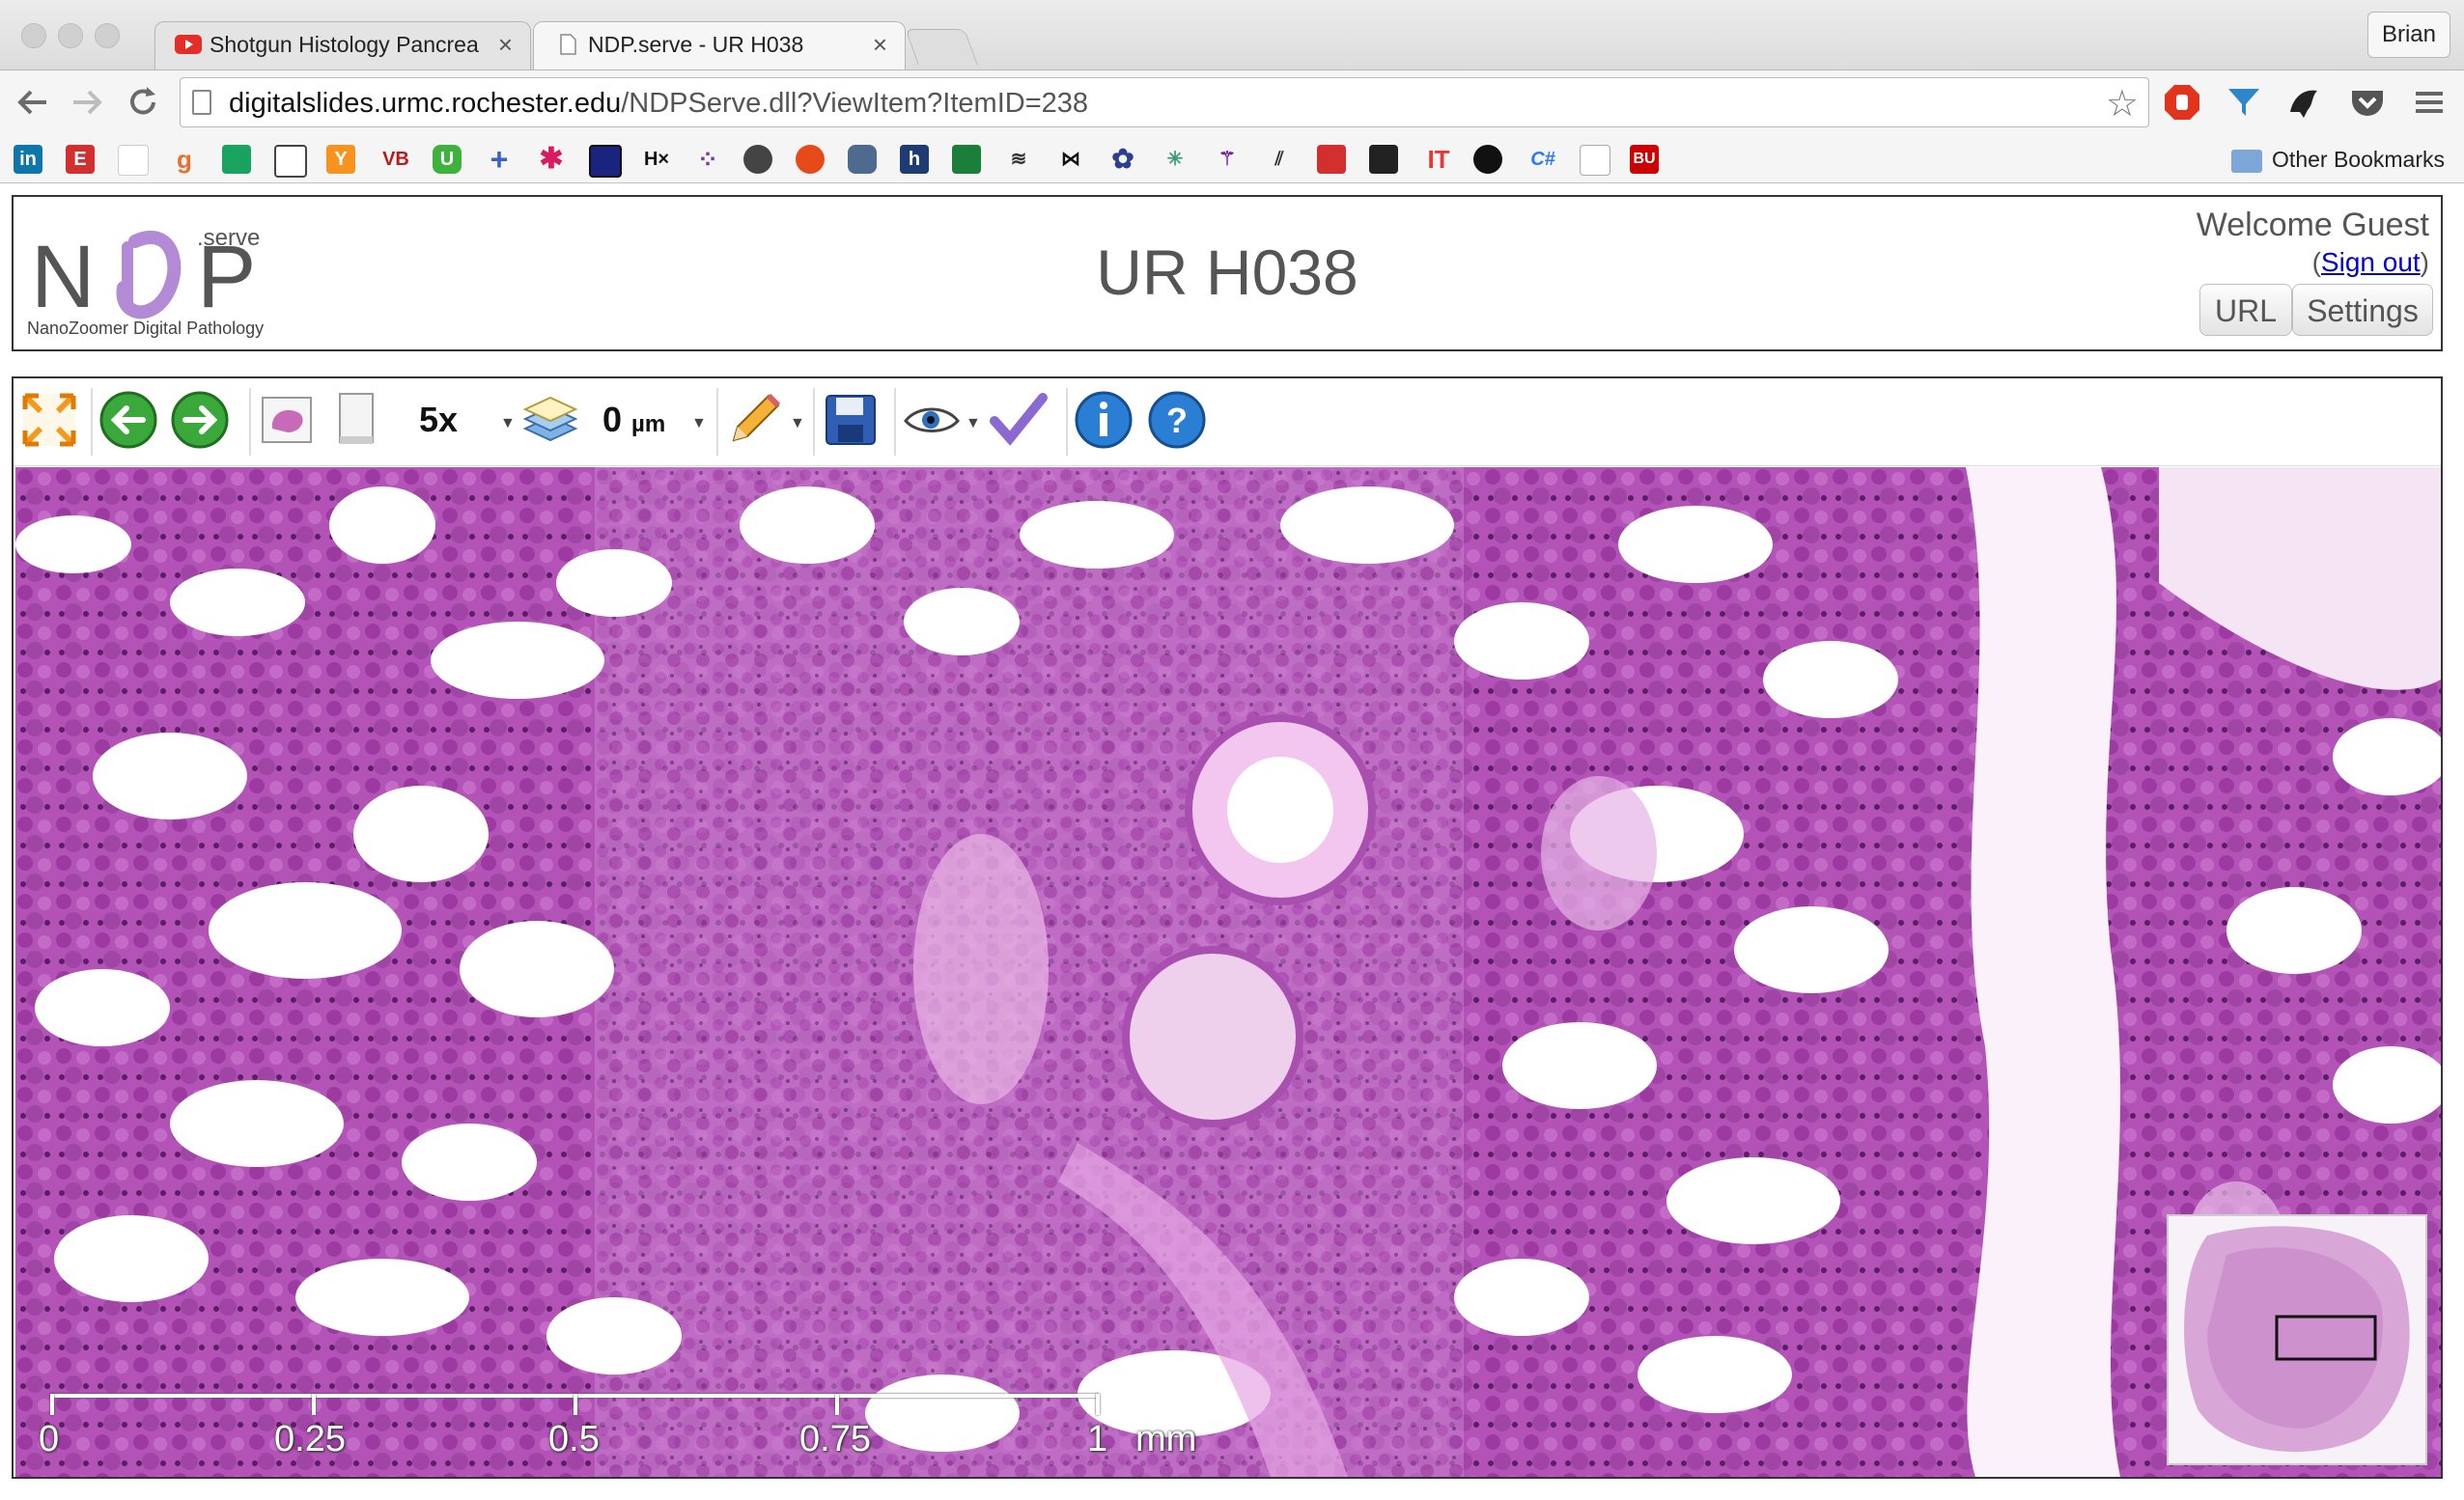  What do you see at coordinates (757, 159) in the screenshot?
I see `apppress-bookmark-icon` at bounding box center [757, 159].